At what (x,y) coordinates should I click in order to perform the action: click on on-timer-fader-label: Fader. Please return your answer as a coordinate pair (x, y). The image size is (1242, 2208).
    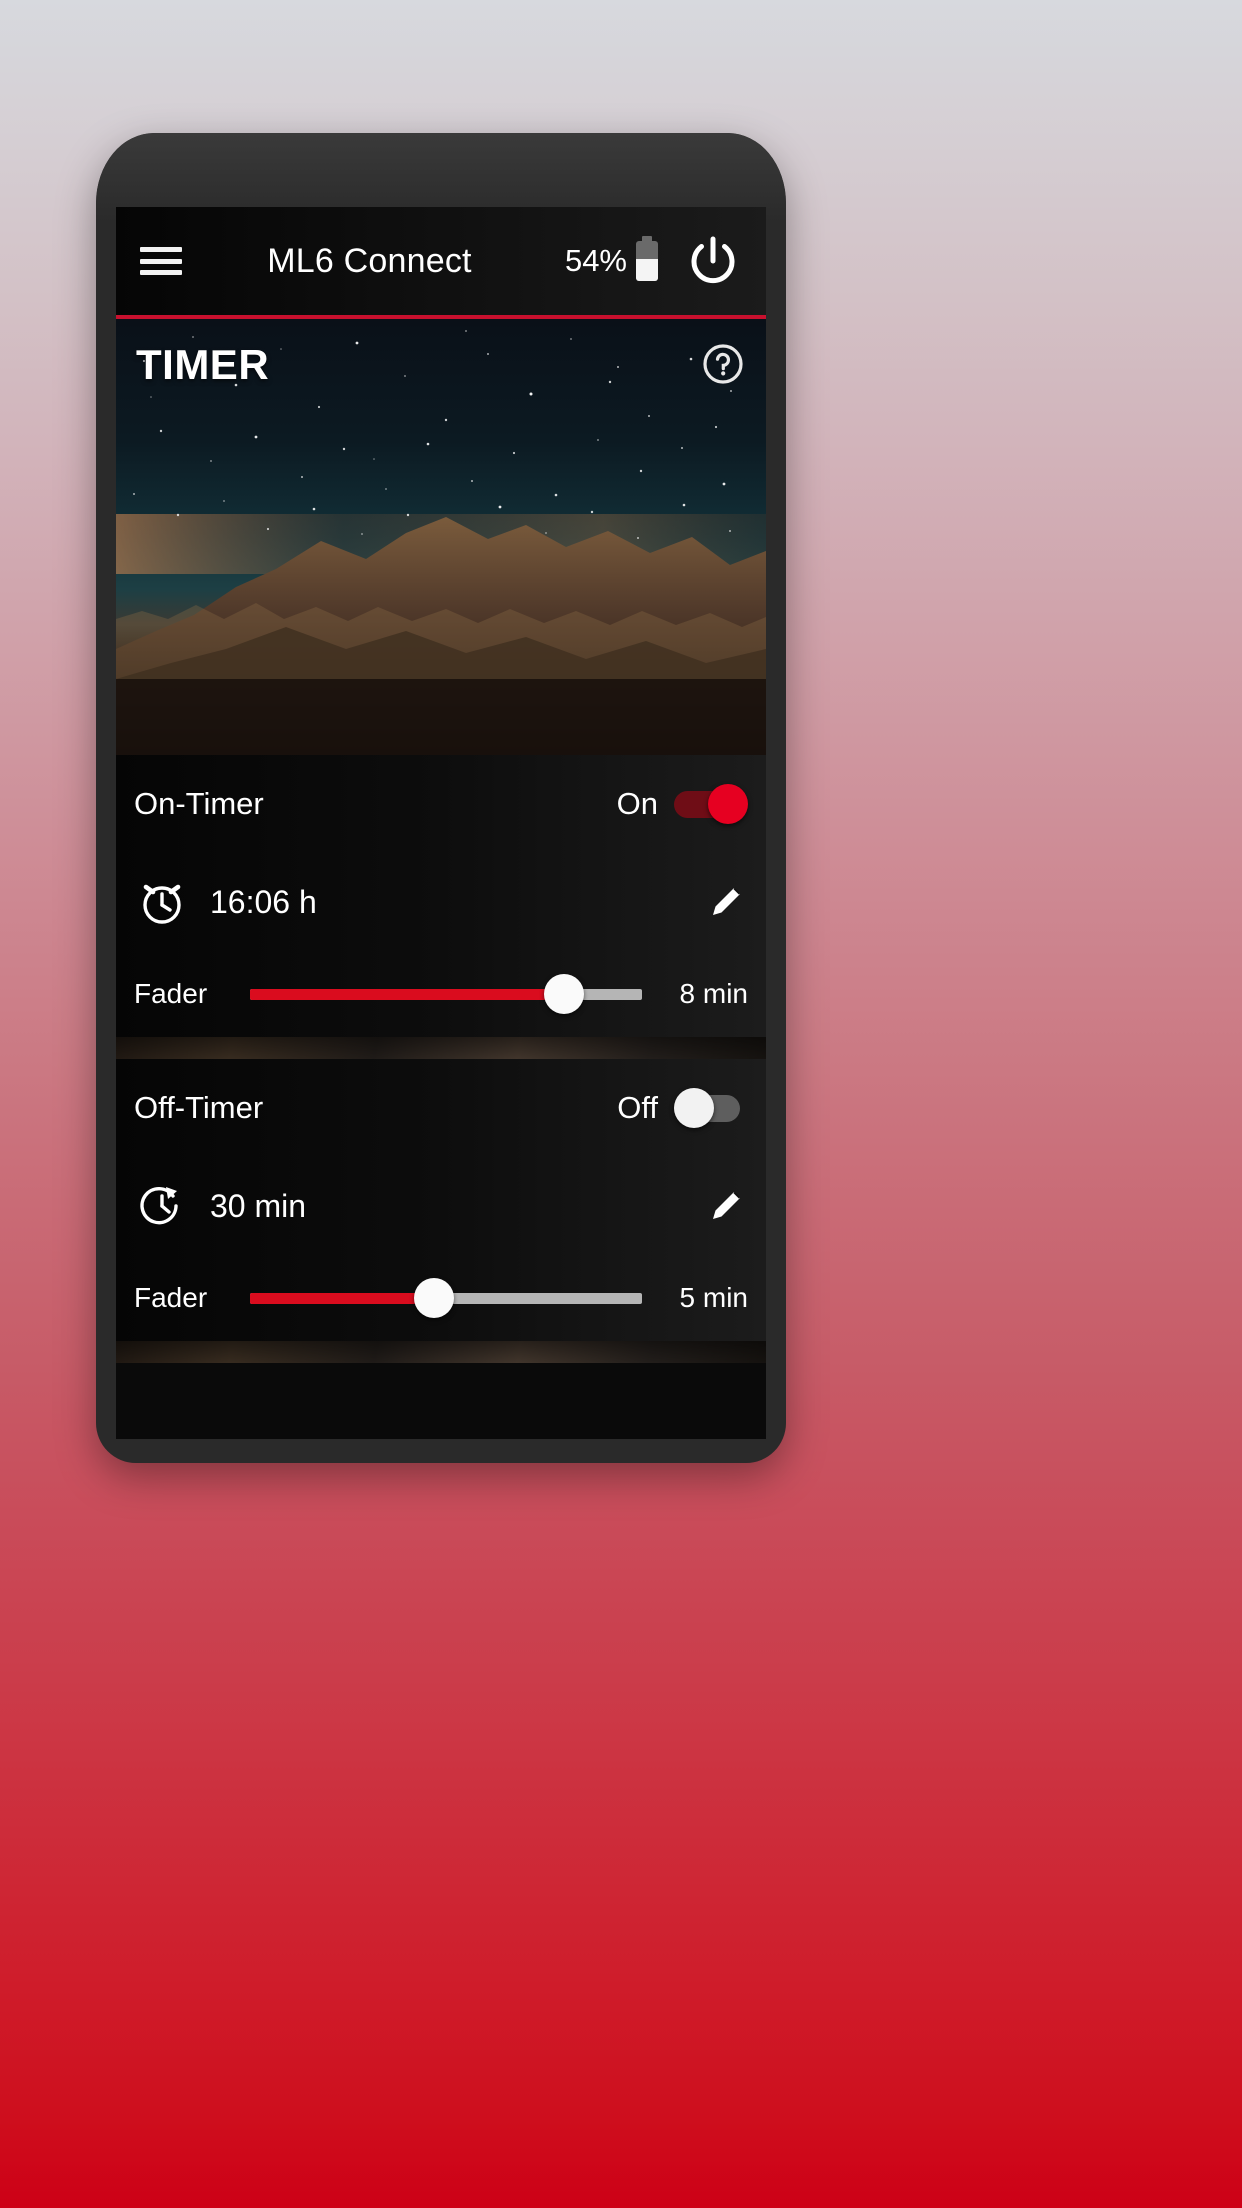
    Looking at the image, I should click on (171, 993).